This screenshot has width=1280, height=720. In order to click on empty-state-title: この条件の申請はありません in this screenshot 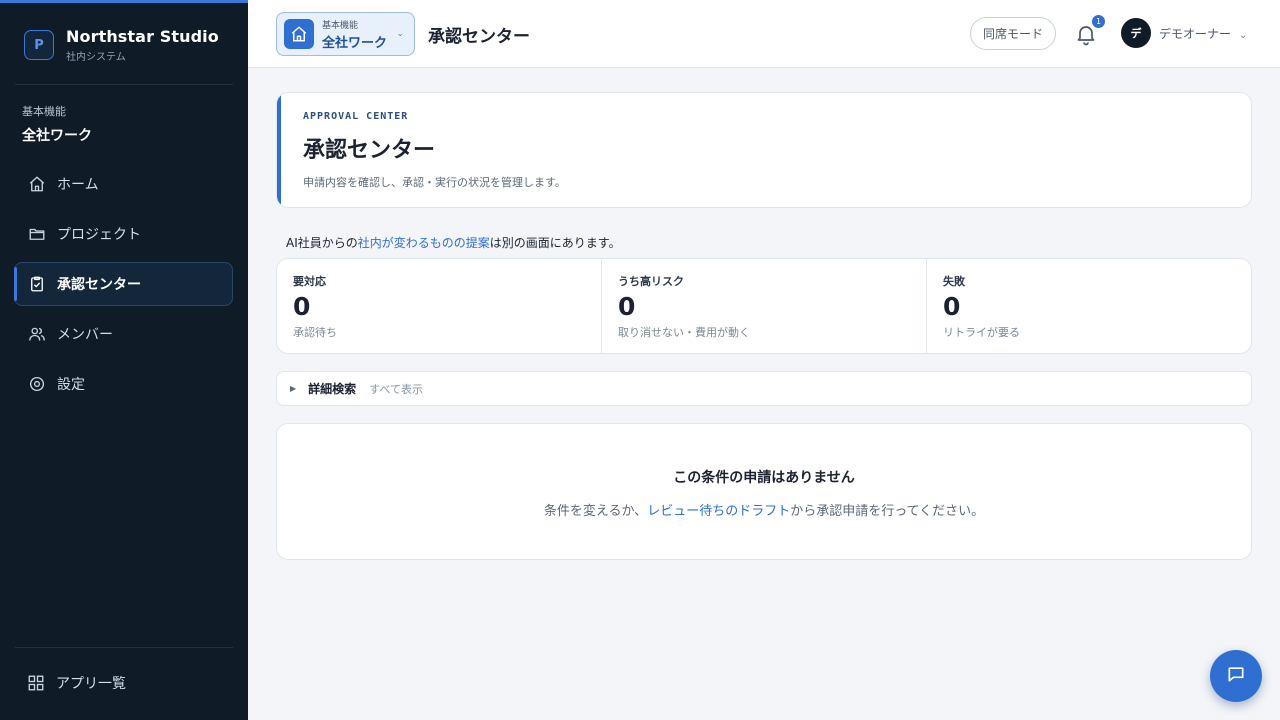, I will do `click(764, 478)`.